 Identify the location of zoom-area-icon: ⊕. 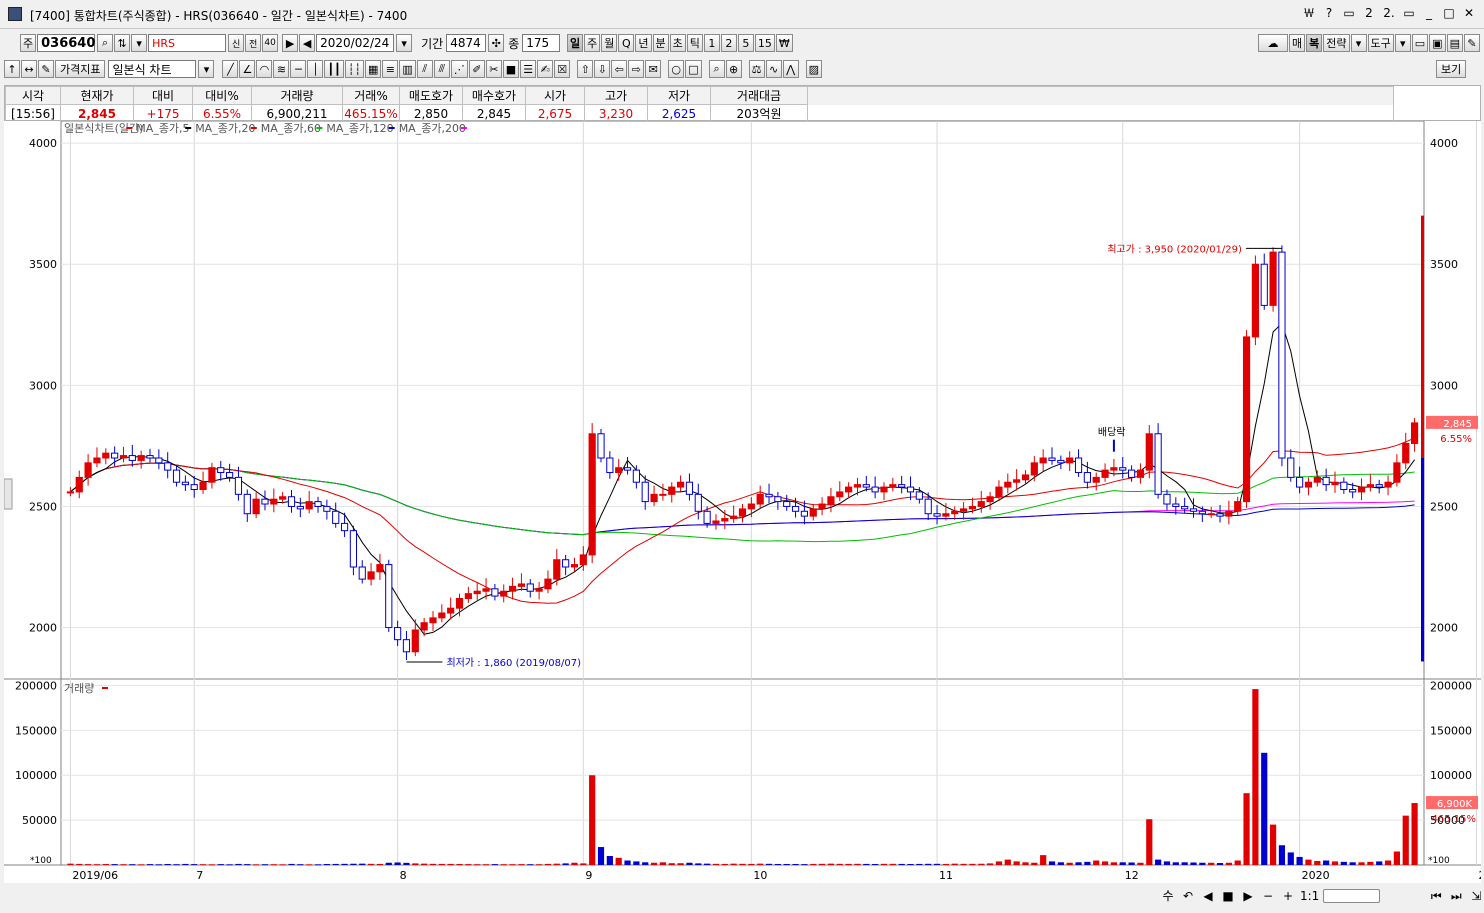
(733, 69).